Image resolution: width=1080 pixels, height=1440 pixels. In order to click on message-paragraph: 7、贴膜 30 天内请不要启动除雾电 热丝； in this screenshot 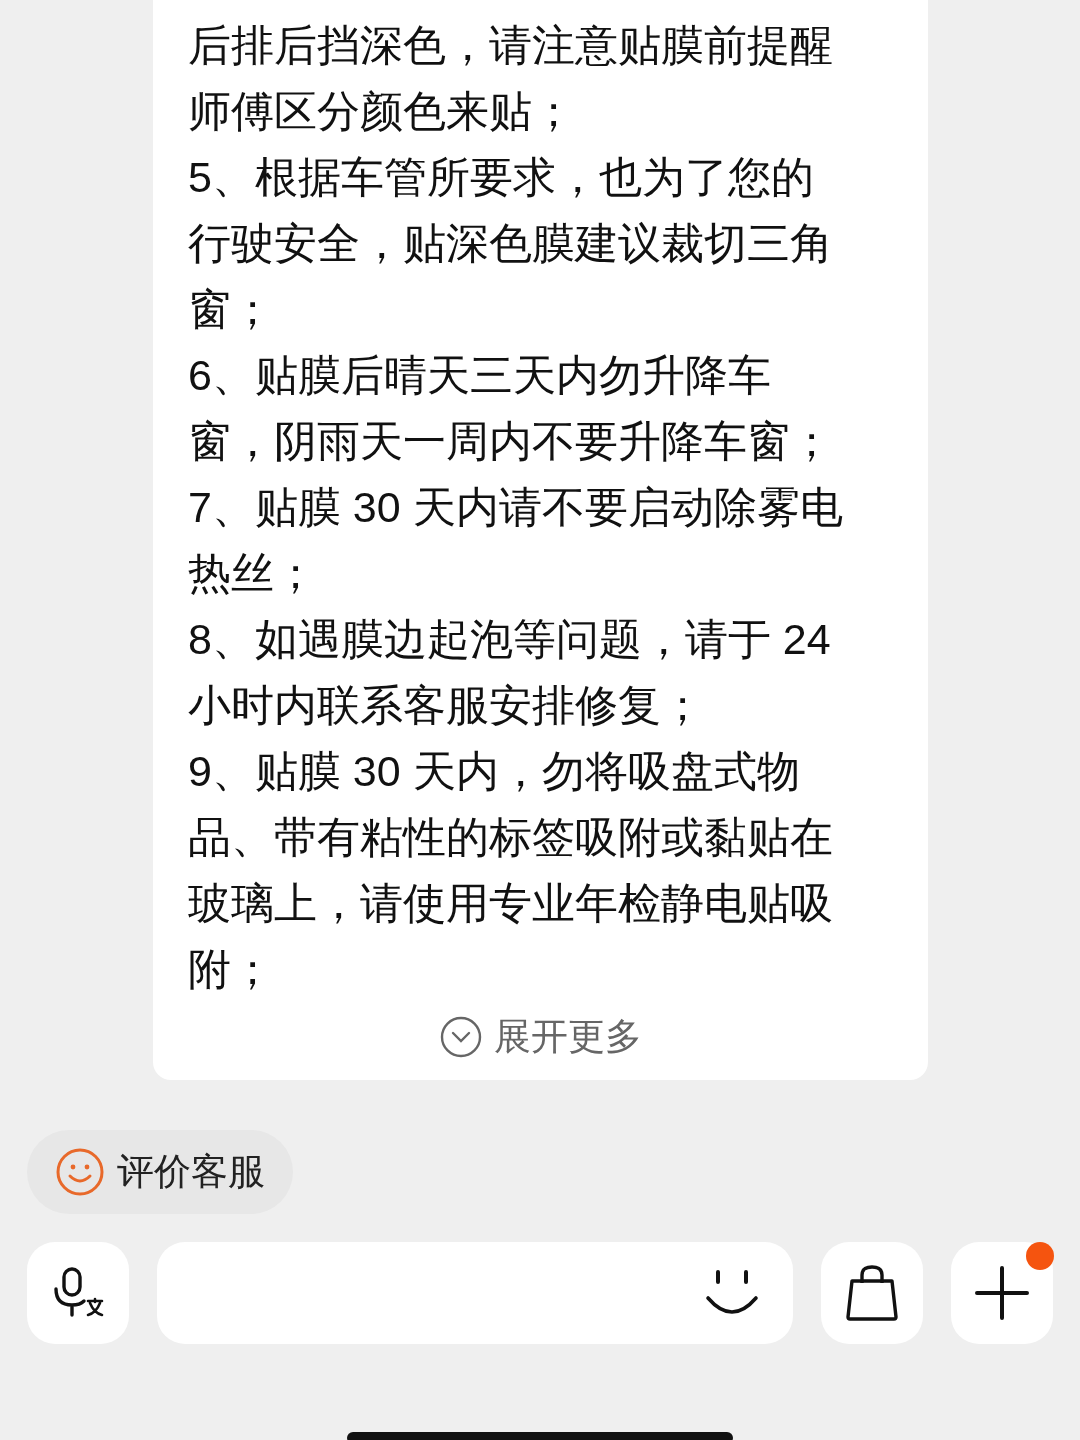, I will do `click(516, 540)`.